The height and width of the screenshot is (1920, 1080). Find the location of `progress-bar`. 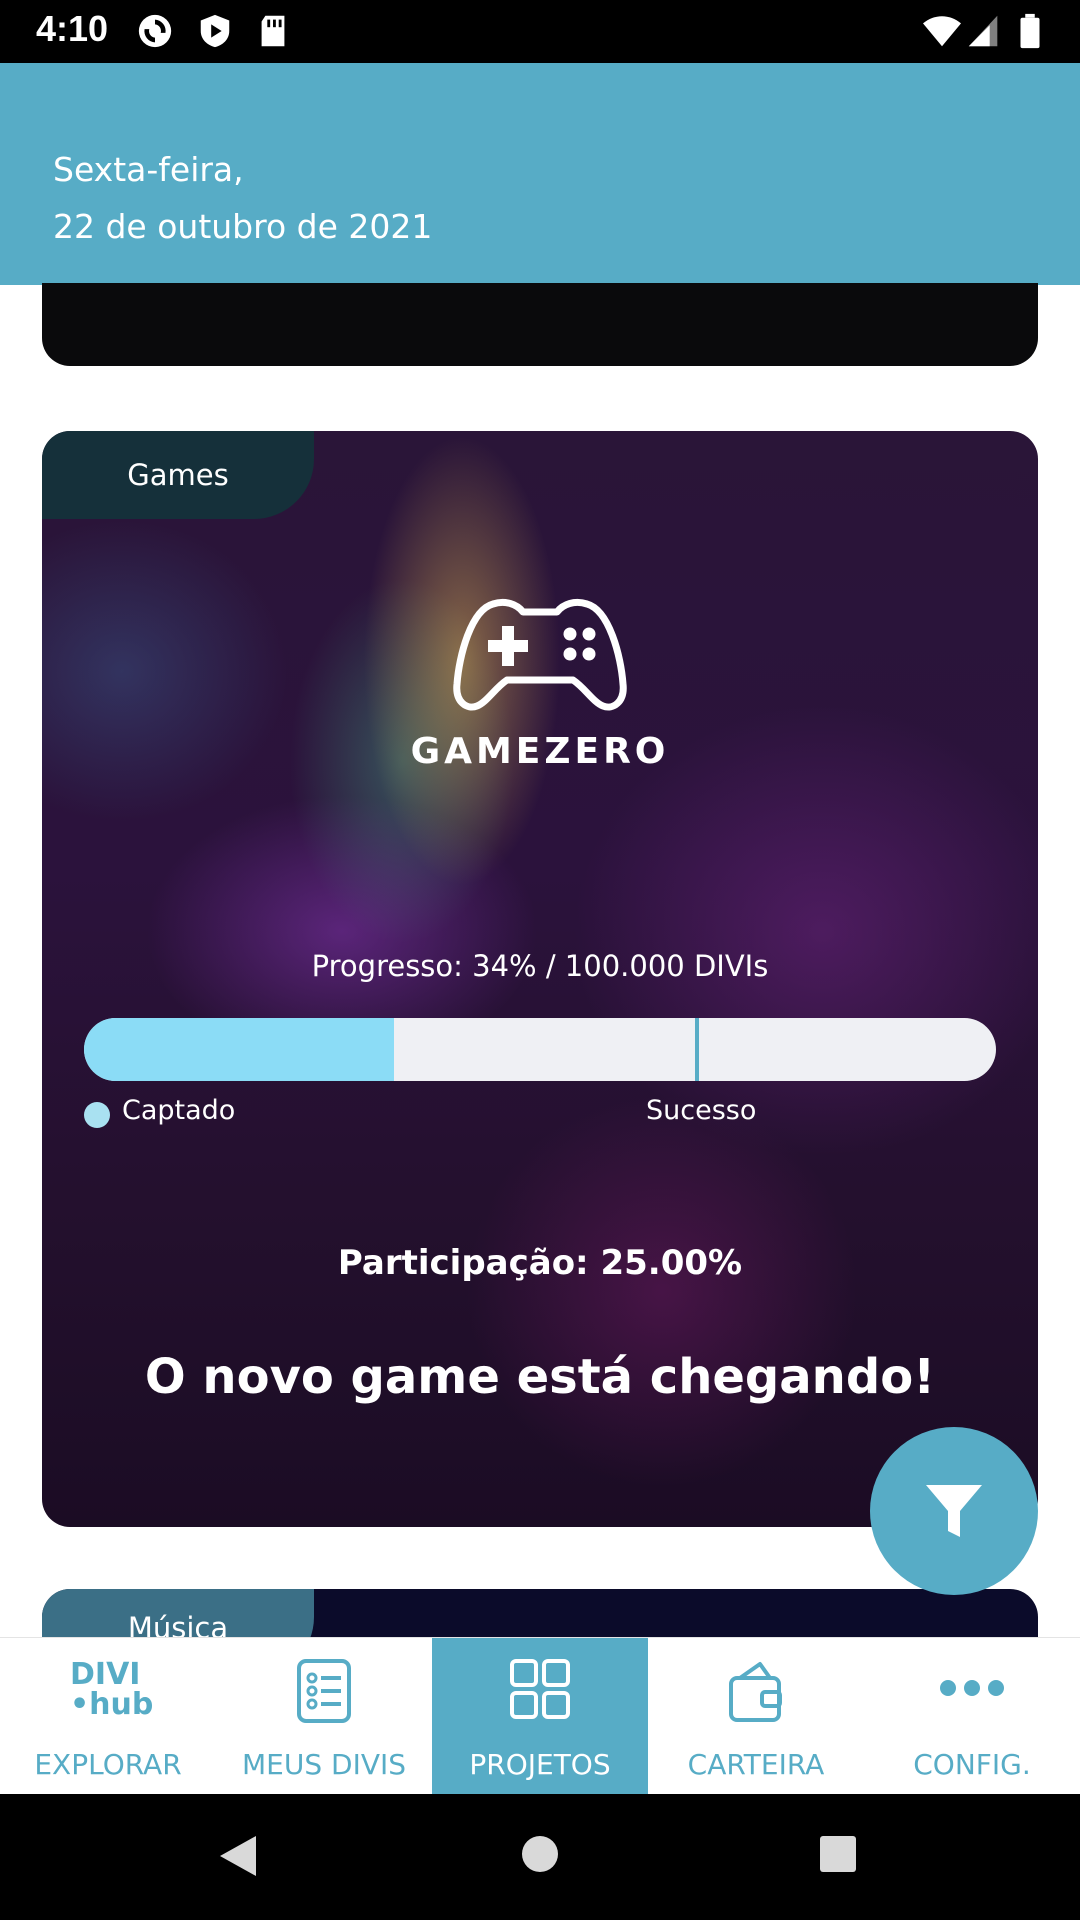

progress-bar is located at coordinates (540, 1049).